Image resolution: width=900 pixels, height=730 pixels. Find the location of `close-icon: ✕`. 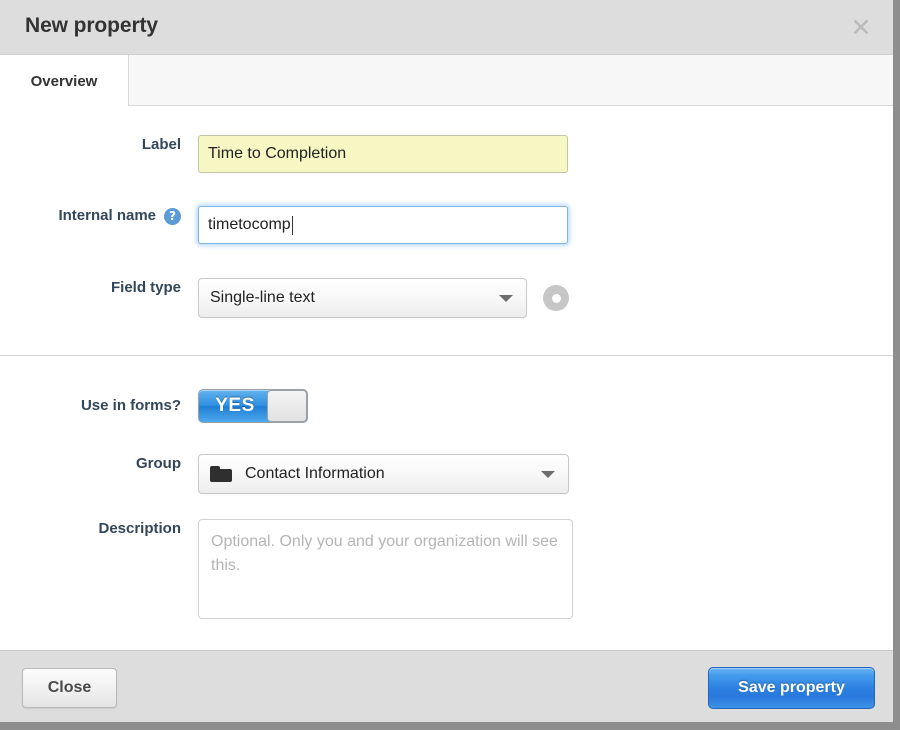

close-icon: ✕ is located at coordinates (861, 27).